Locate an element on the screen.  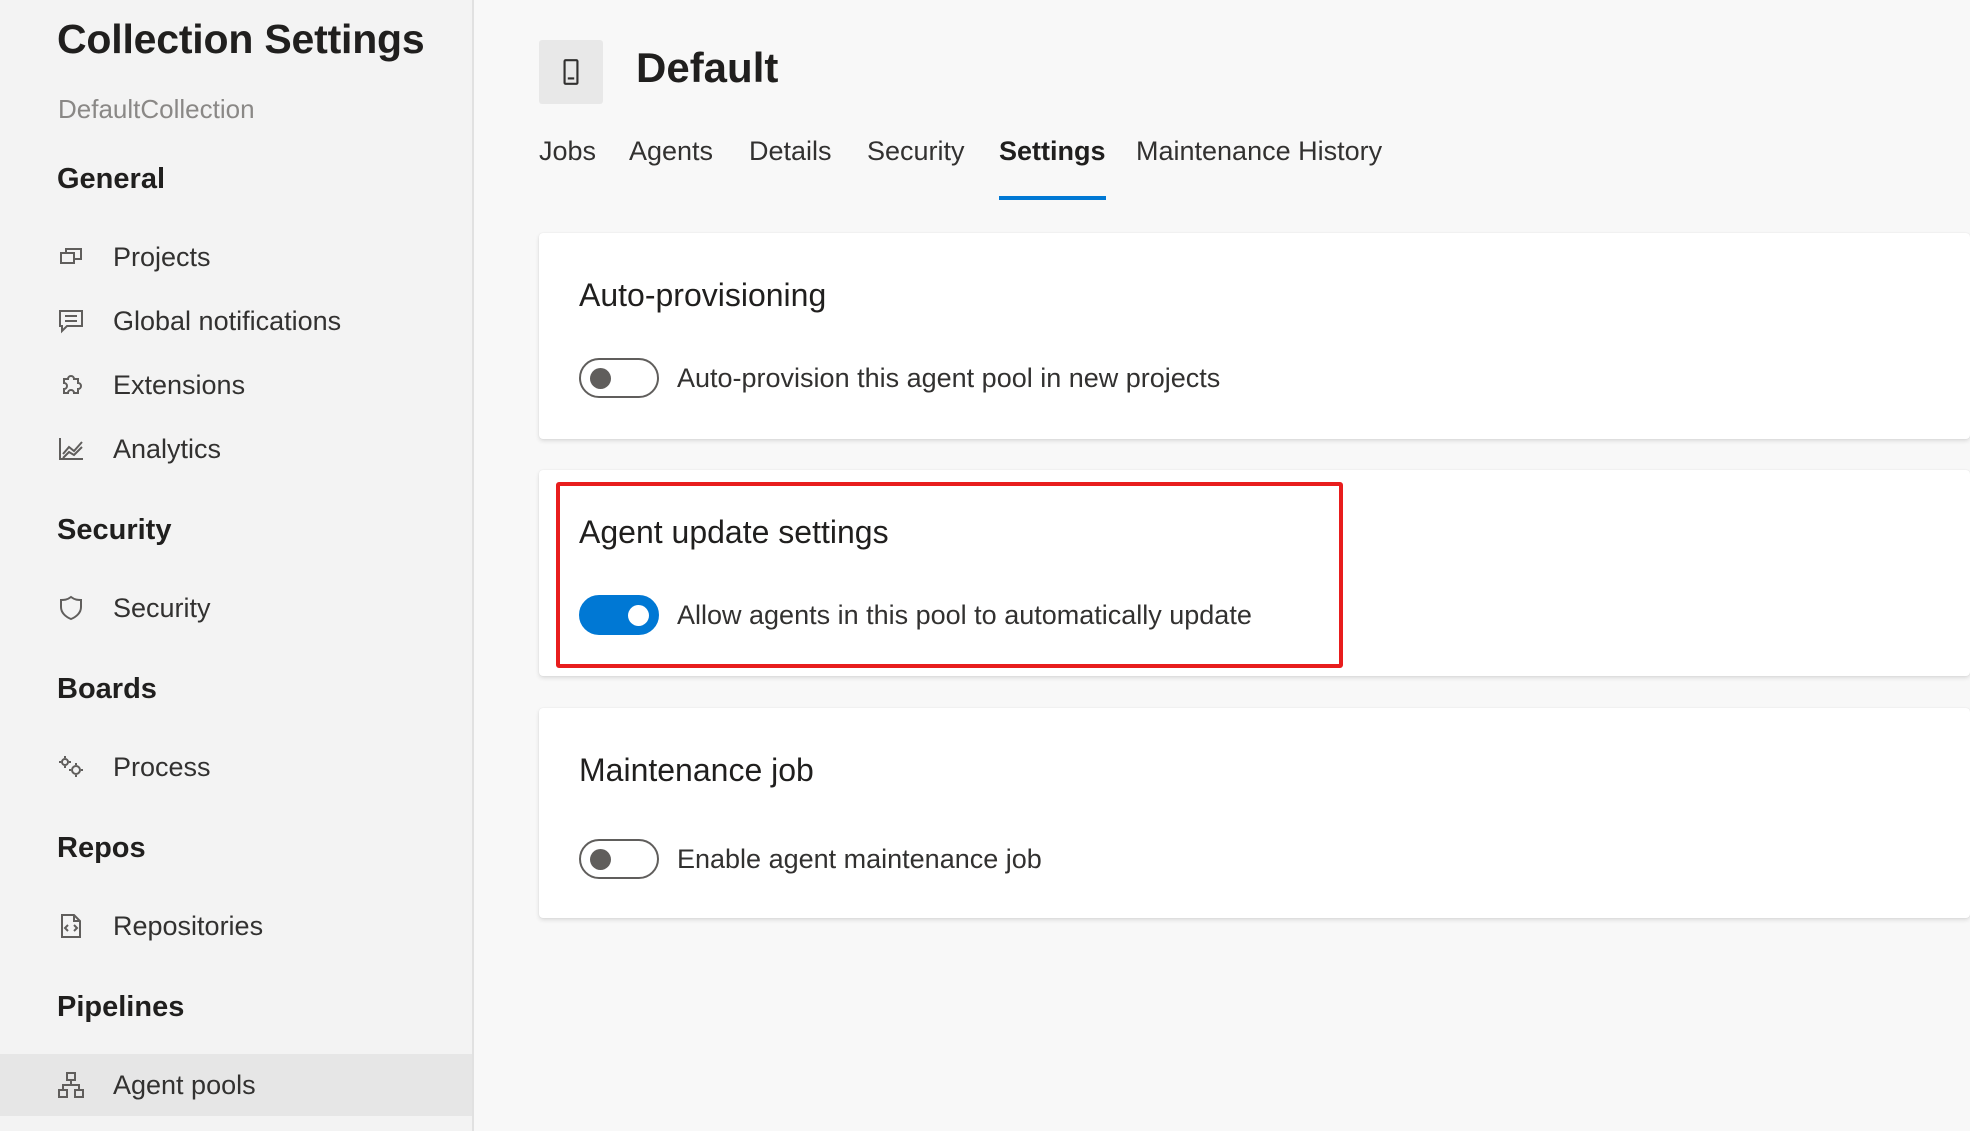
sidebar-item-label: Security is located at coordinates (162, 607).